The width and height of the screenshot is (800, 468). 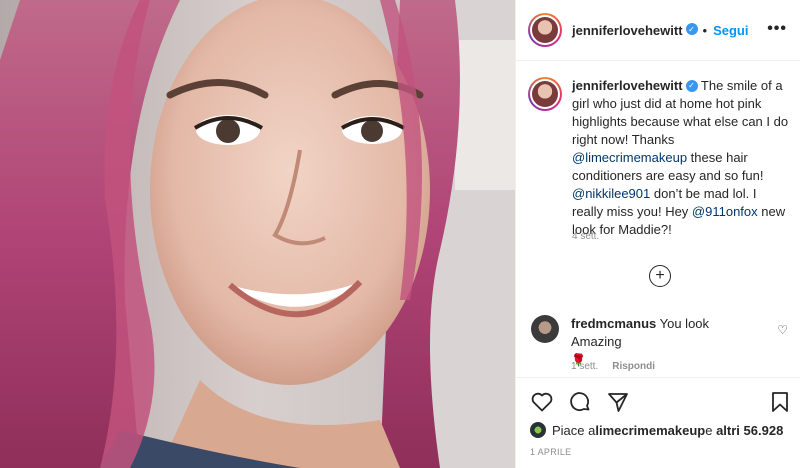 I want to click on load-more-comments-button: +, so click(x=660, y=276).